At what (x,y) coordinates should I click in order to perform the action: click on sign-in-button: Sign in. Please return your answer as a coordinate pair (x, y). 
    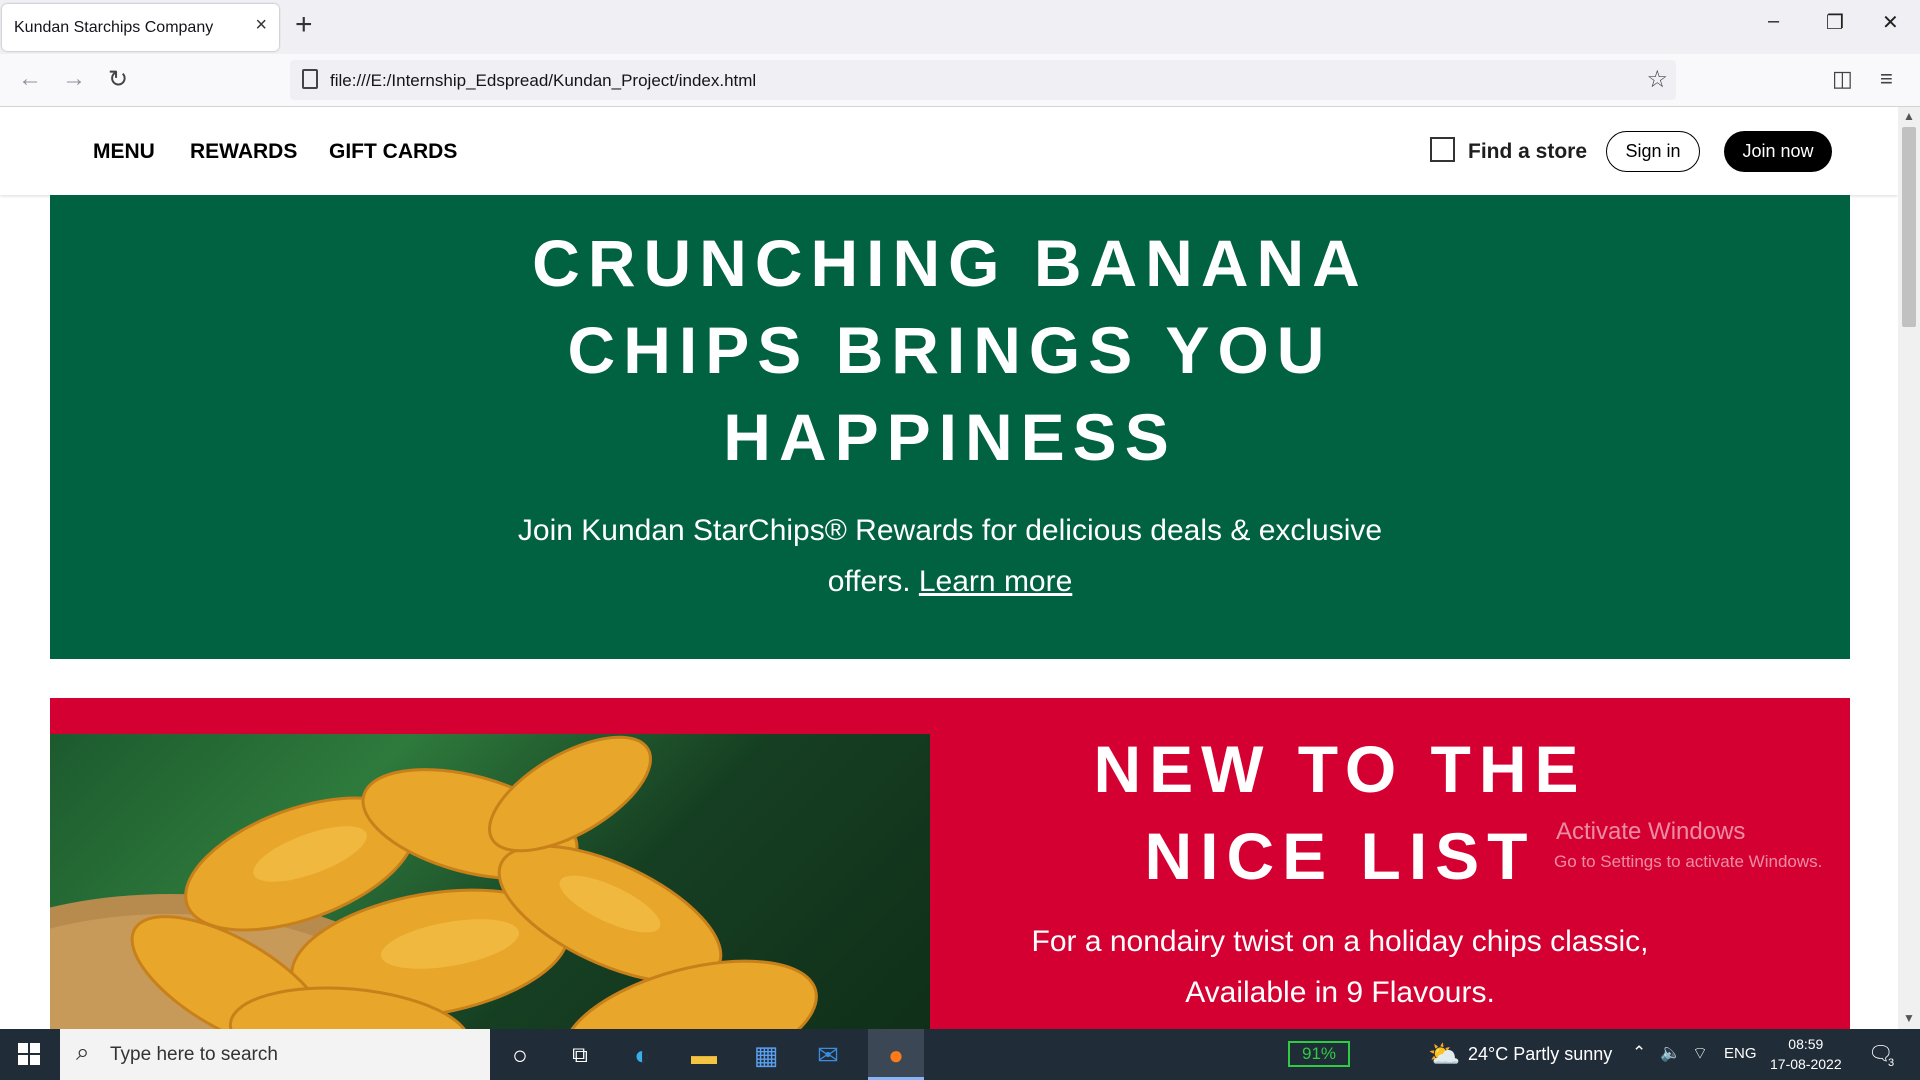
    Looking at the image, I should click on (1653, 151).